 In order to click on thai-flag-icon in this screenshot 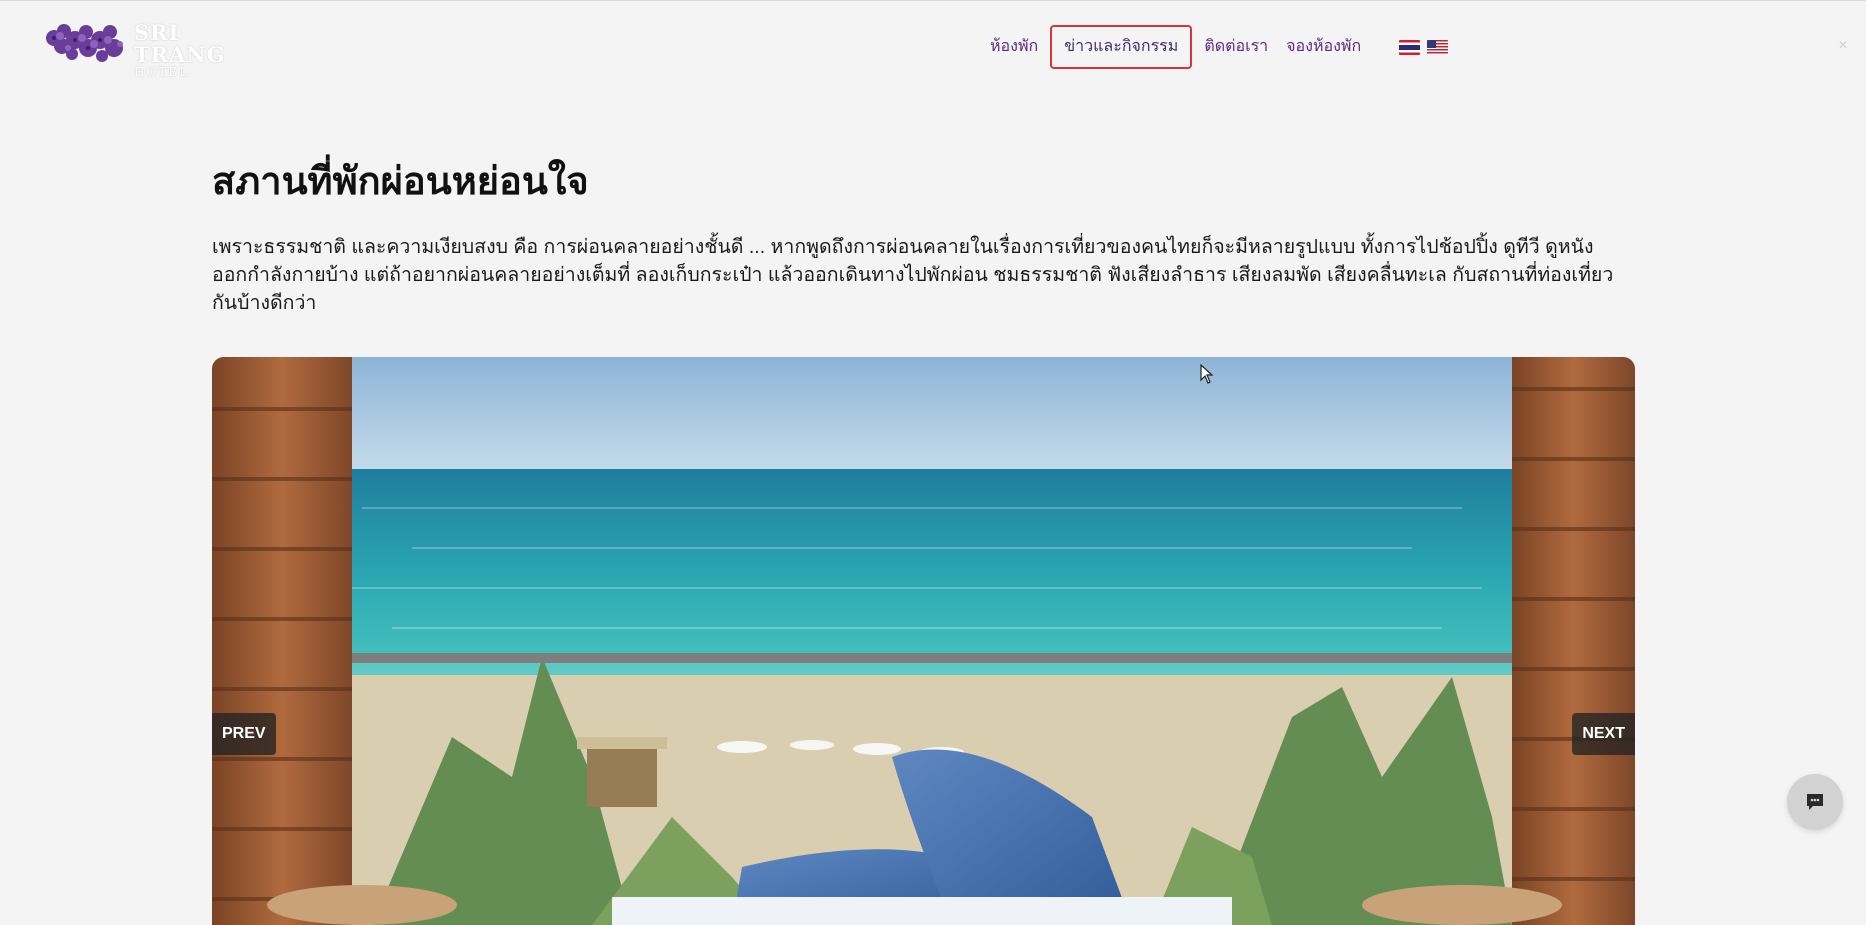, I will do `click(1410, 47)`.